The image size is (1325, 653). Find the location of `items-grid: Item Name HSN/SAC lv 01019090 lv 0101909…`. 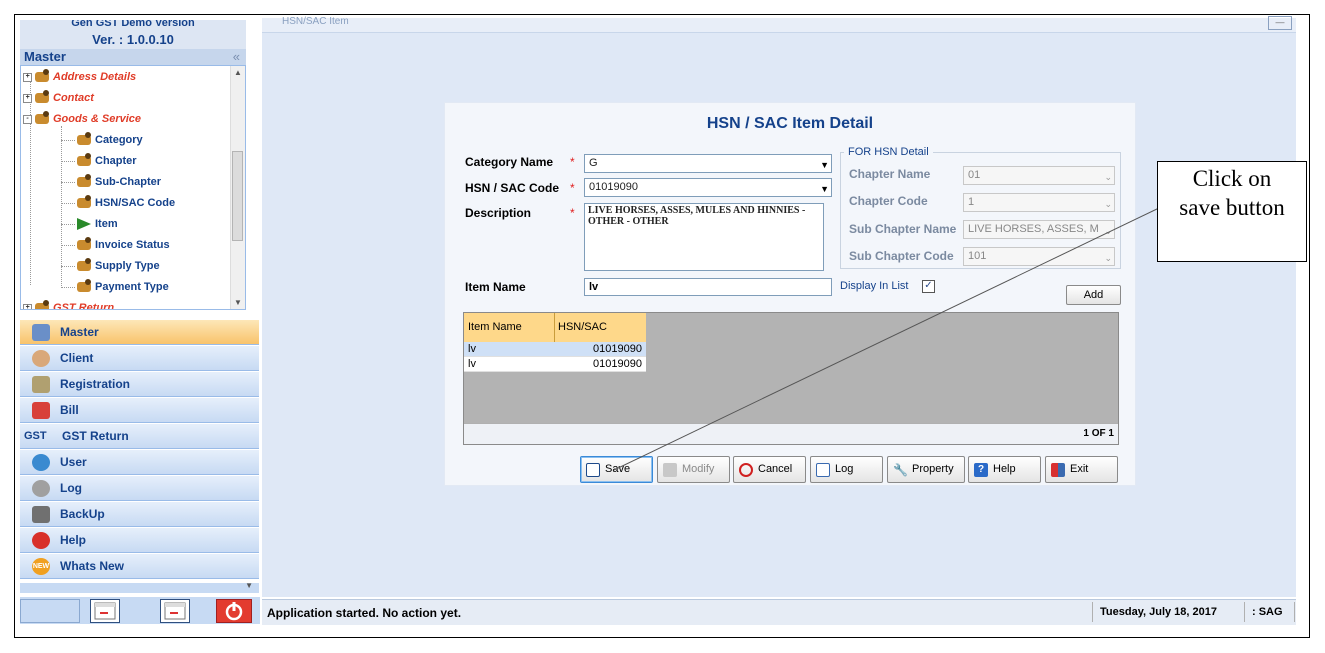

items-grid: Item Name HSN/SAC lv 01019090 lv 0101909… is located at coordinates (791, 378).